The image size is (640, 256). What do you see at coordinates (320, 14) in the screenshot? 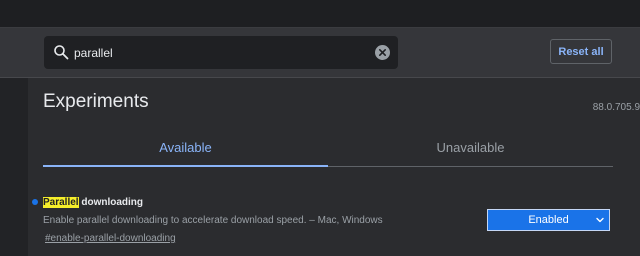
I see `title-bar` at bounding box center [320, 14].